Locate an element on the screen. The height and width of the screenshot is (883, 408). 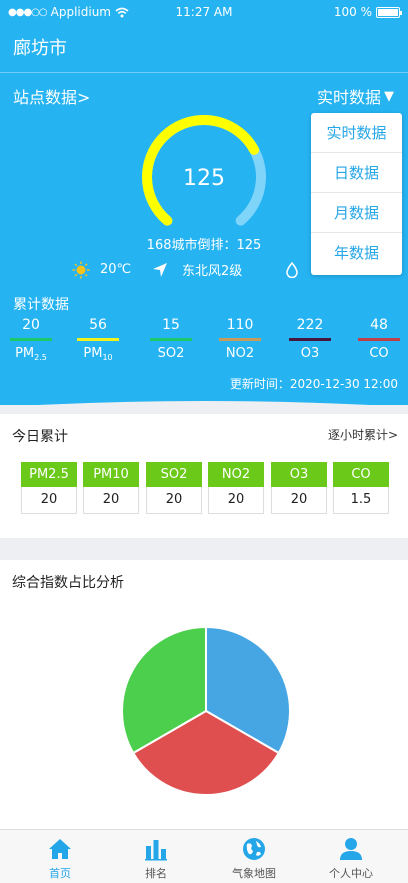
tab-ranking-label: 排名 is located at coordinates (156, 873).